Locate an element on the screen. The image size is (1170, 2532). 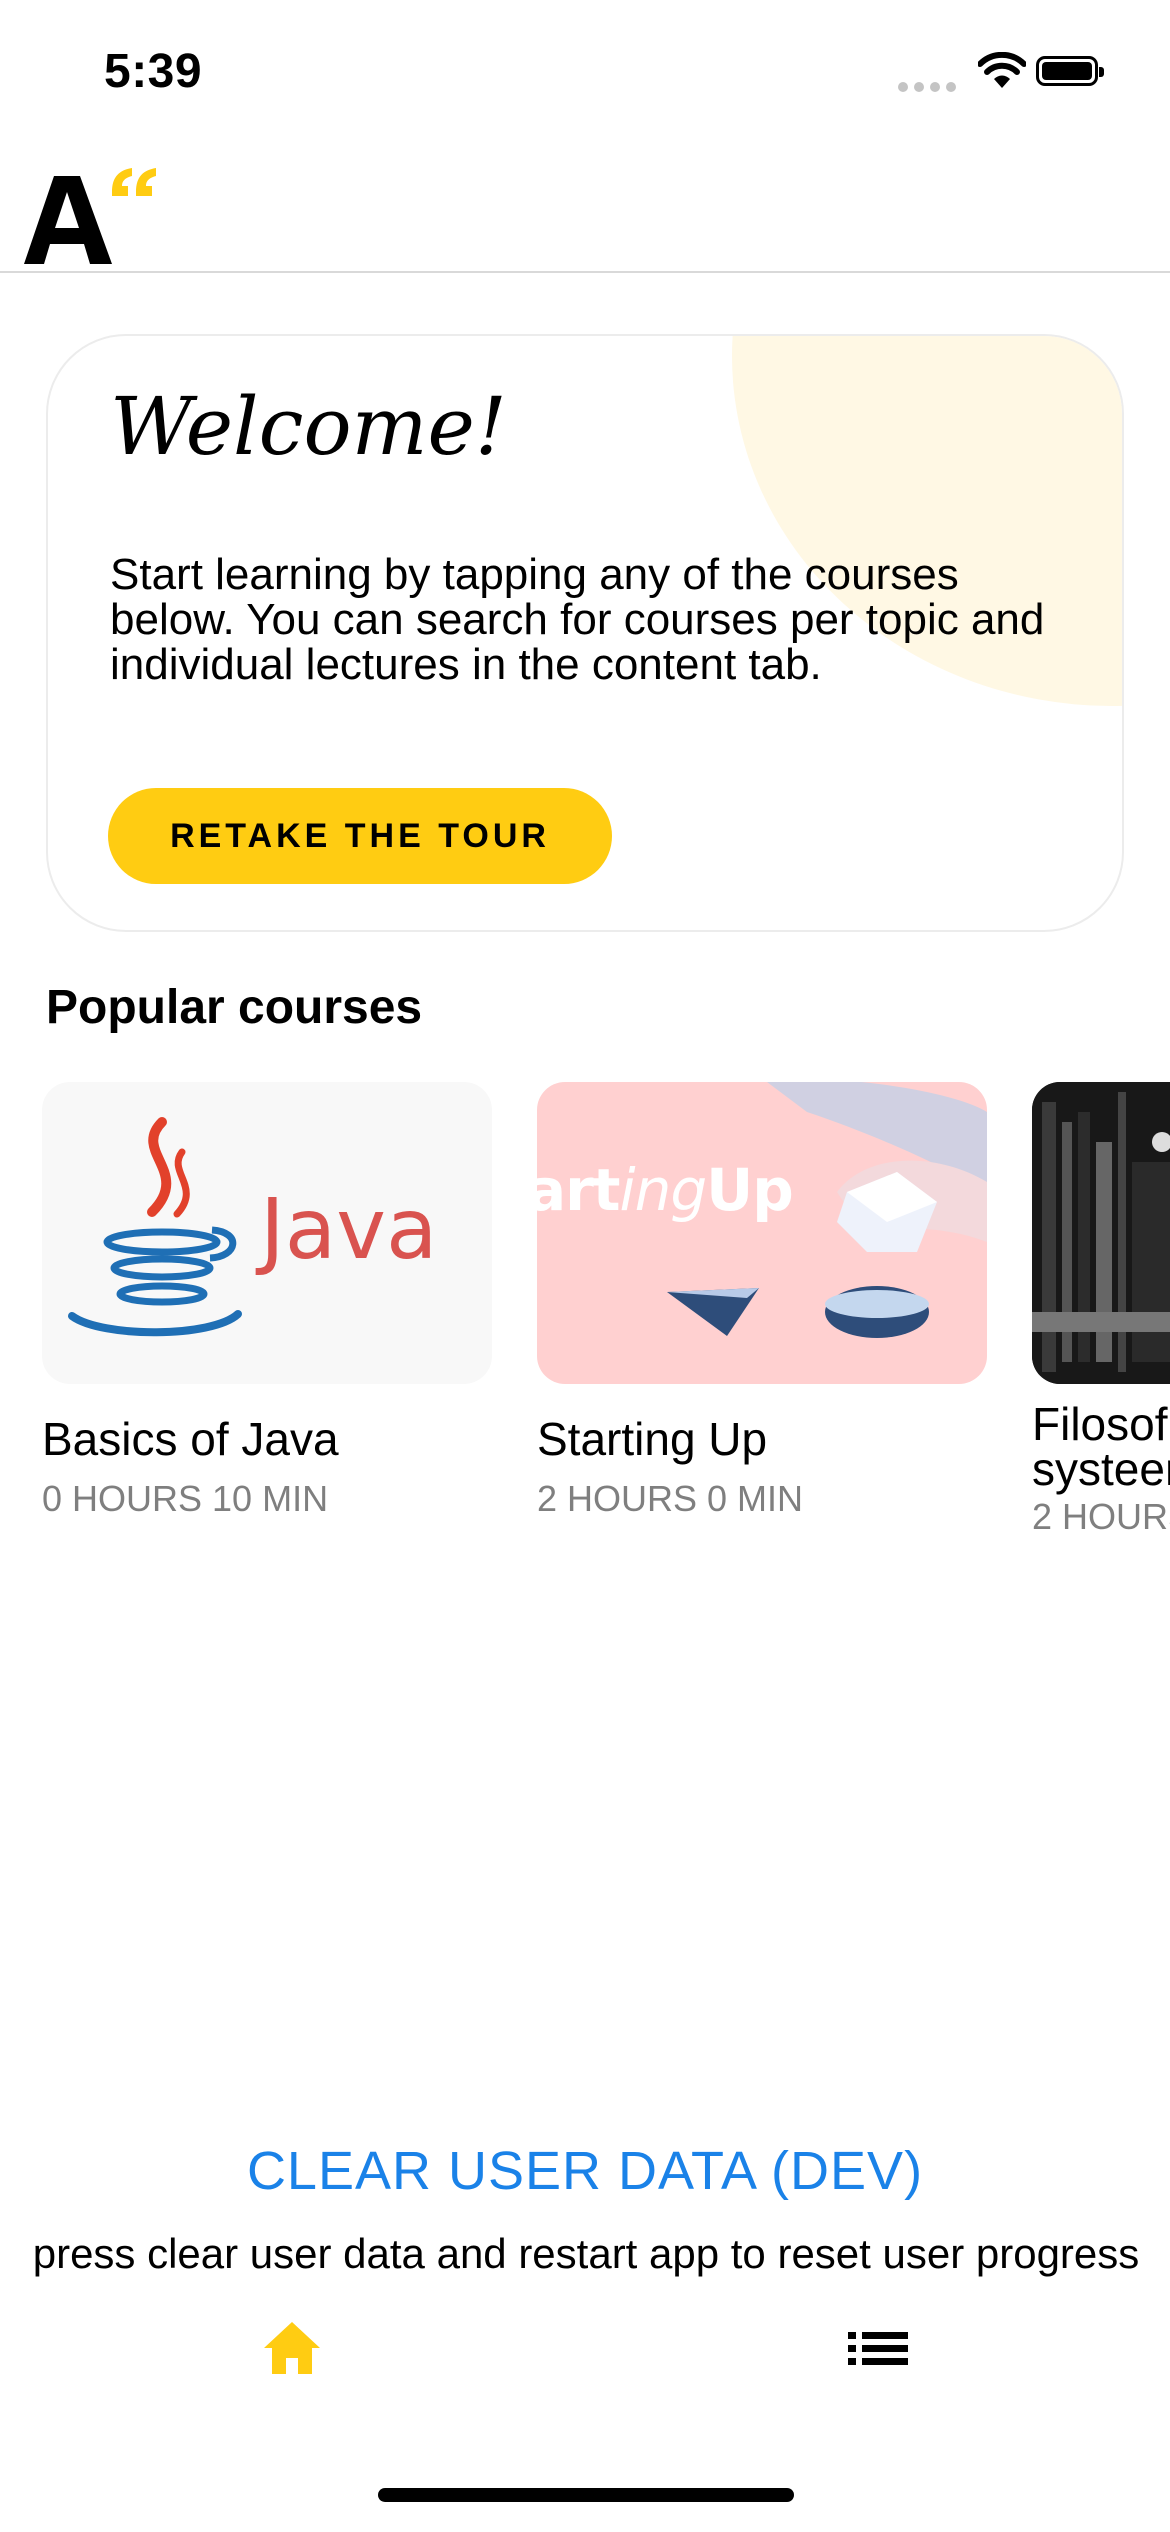
course-duration: 0 HOURS 10 MIN is located at coordinates (185, 1498).